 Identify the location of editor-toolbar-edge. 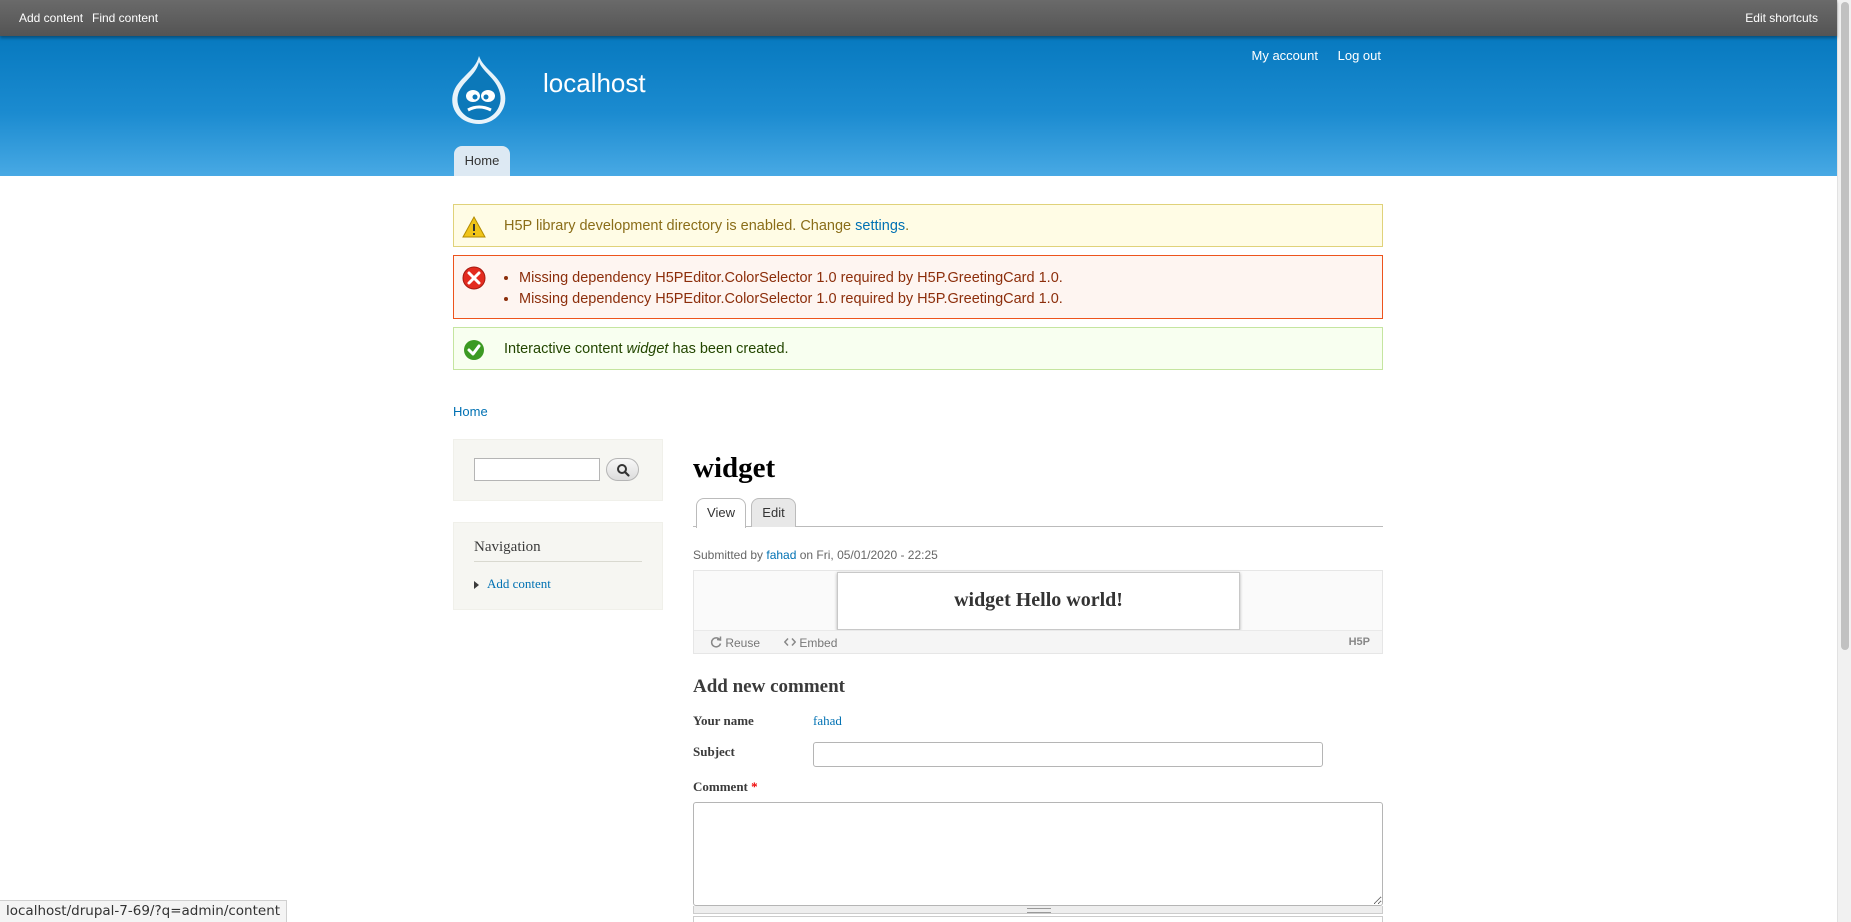
(1038, 919).